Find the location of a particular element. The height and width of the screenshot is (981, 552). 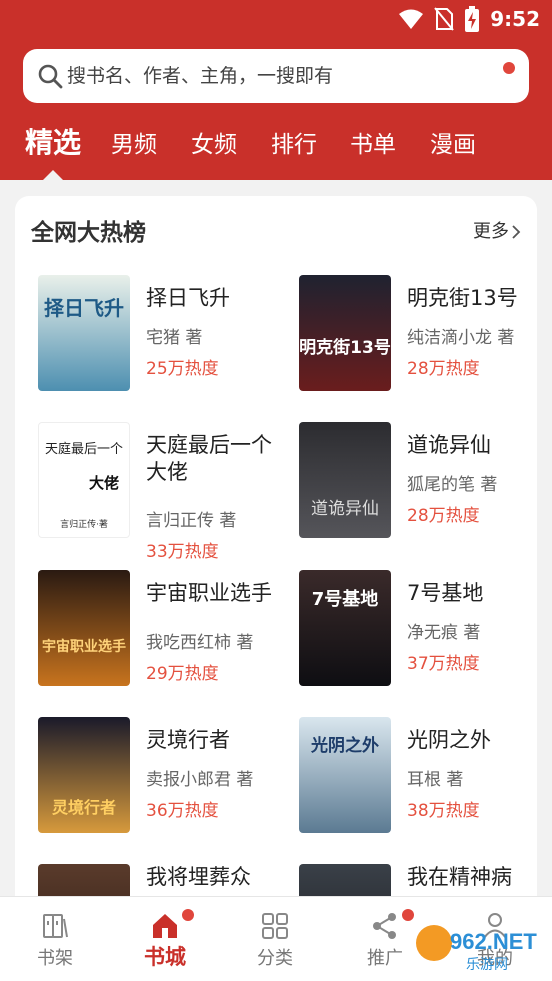

book-item: 7号基地 7号基地 净无痕 著 37万热度 is located at coordinates (418, 630).